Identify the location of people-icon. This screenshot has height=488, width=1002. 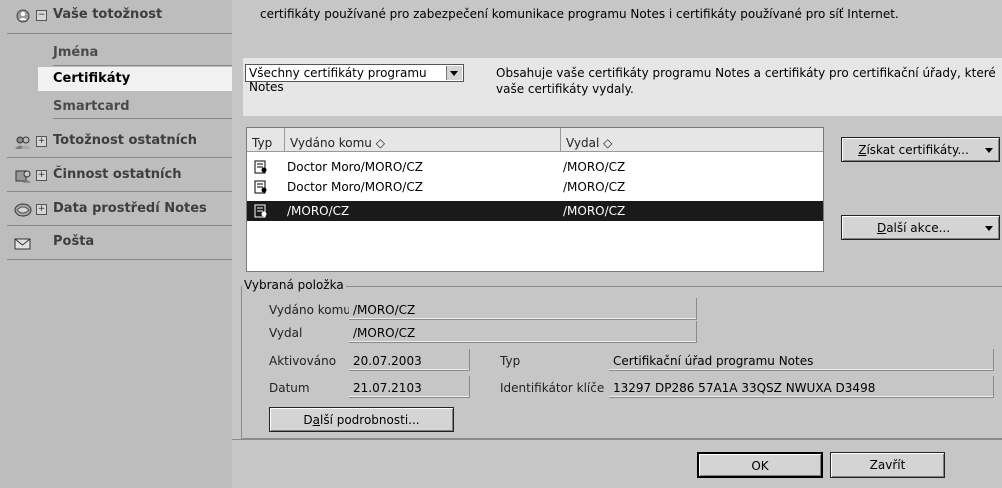
(23, 142).